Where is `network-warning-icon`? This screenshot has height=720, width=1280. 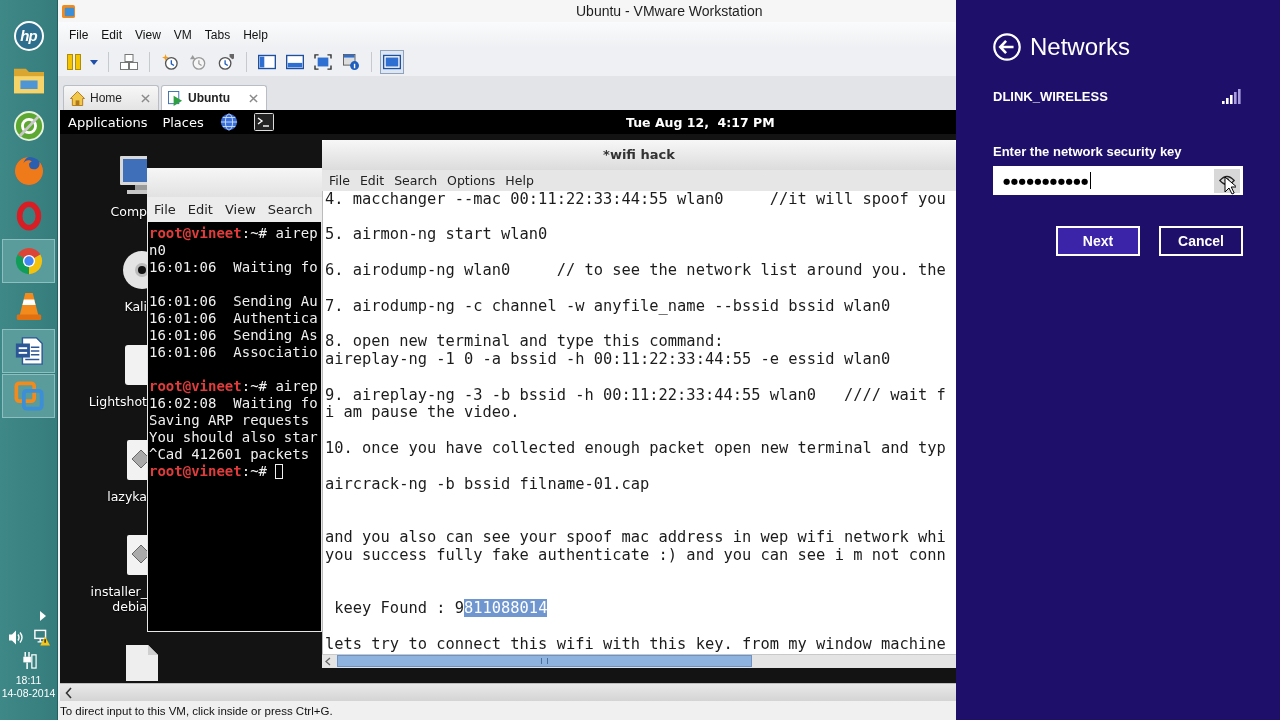
network-warning-icon is located at coordinates (41, 637).